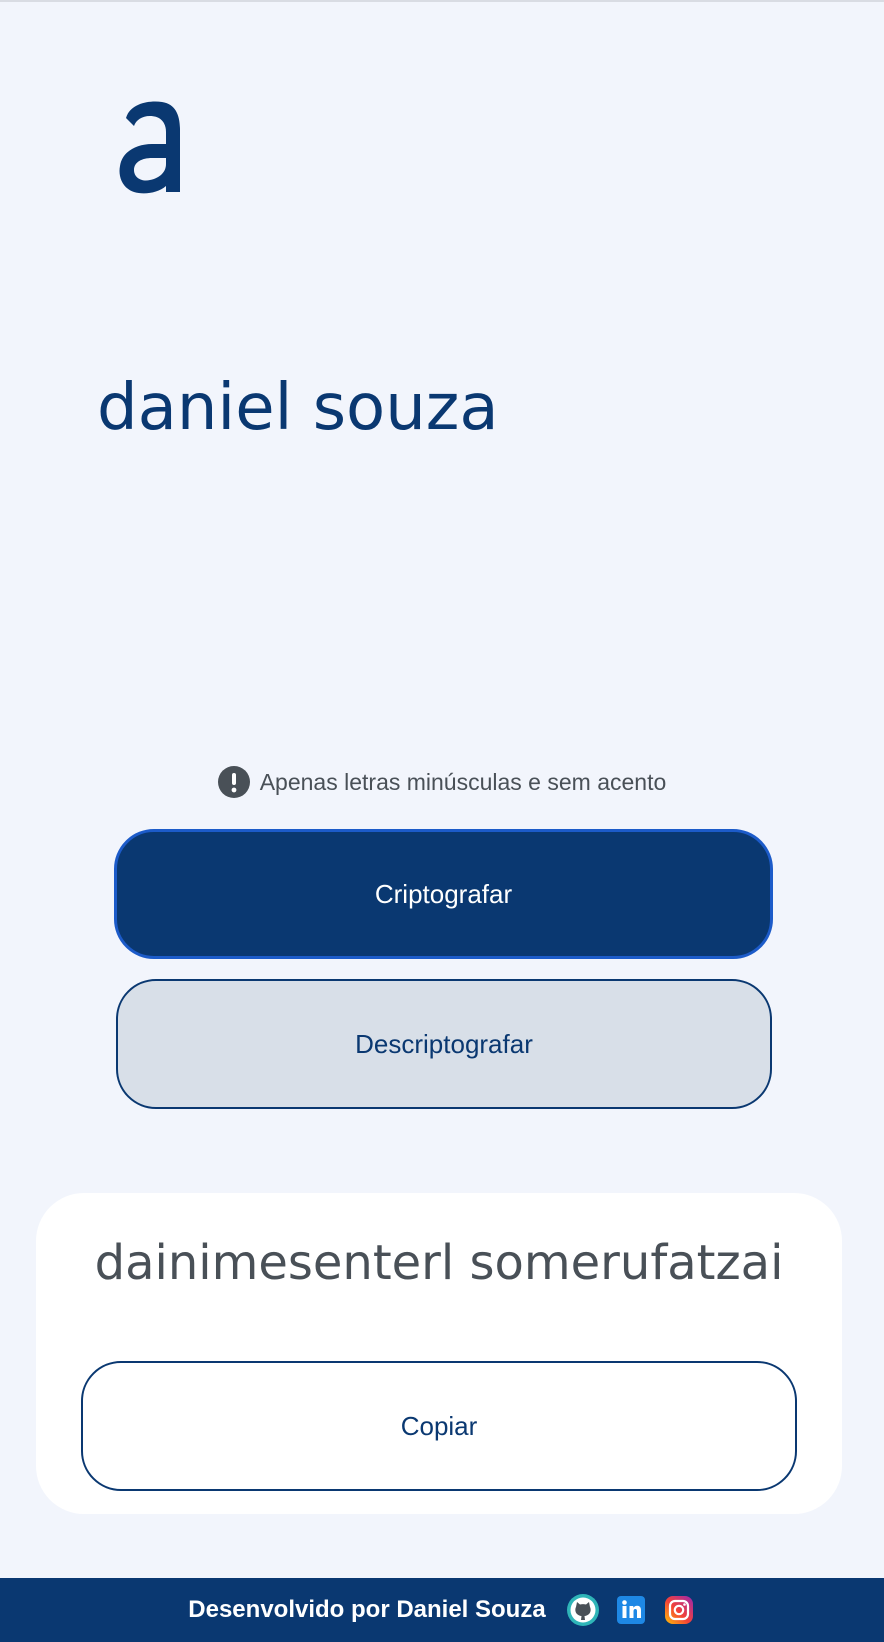 The height and width of the screenshot is (1642, 884). What do you see at coordinates (149, 147) in the screenshot?
I see `alura-a-logo-icon` at bounding box center [149, 147].